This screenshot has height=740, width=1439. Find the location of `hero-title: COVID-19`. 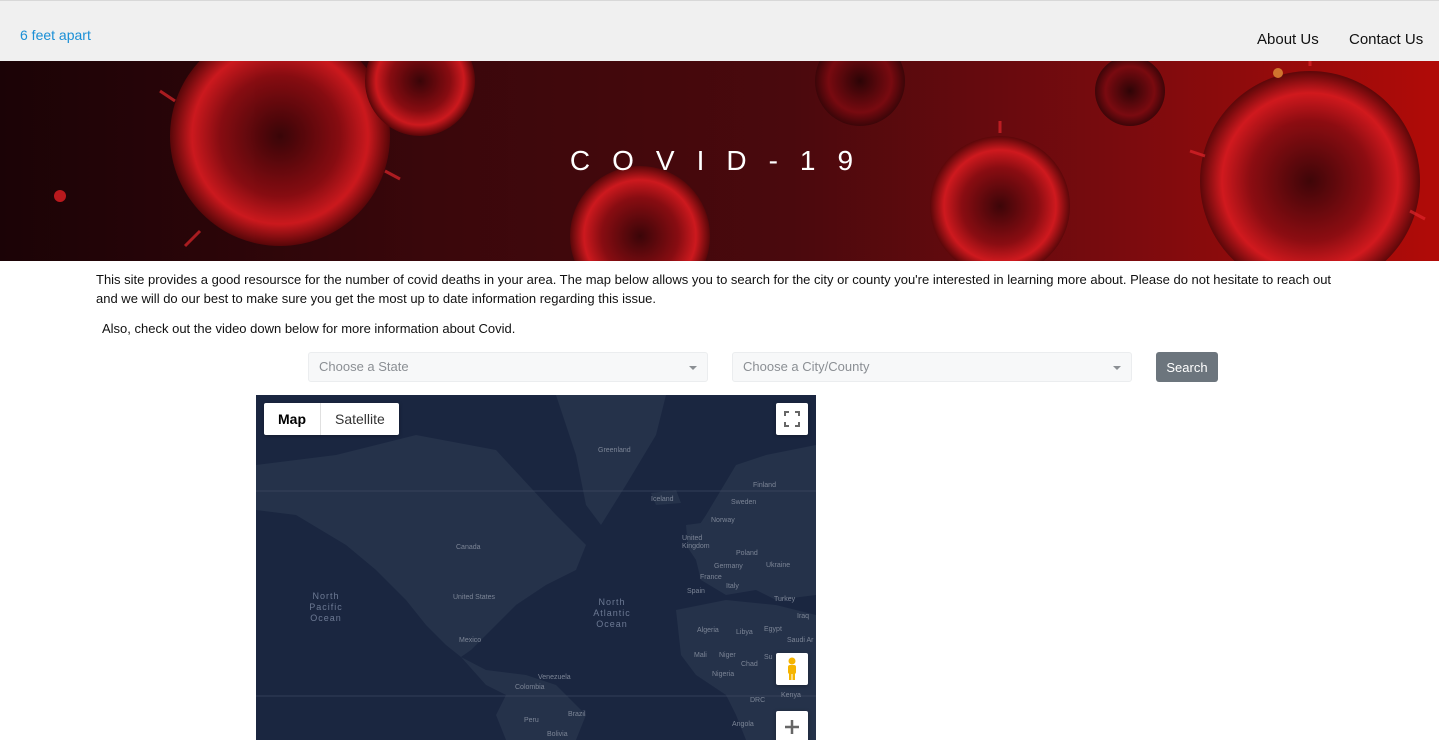

hero-title: COVID-19 is located at coordinates (722, 160).